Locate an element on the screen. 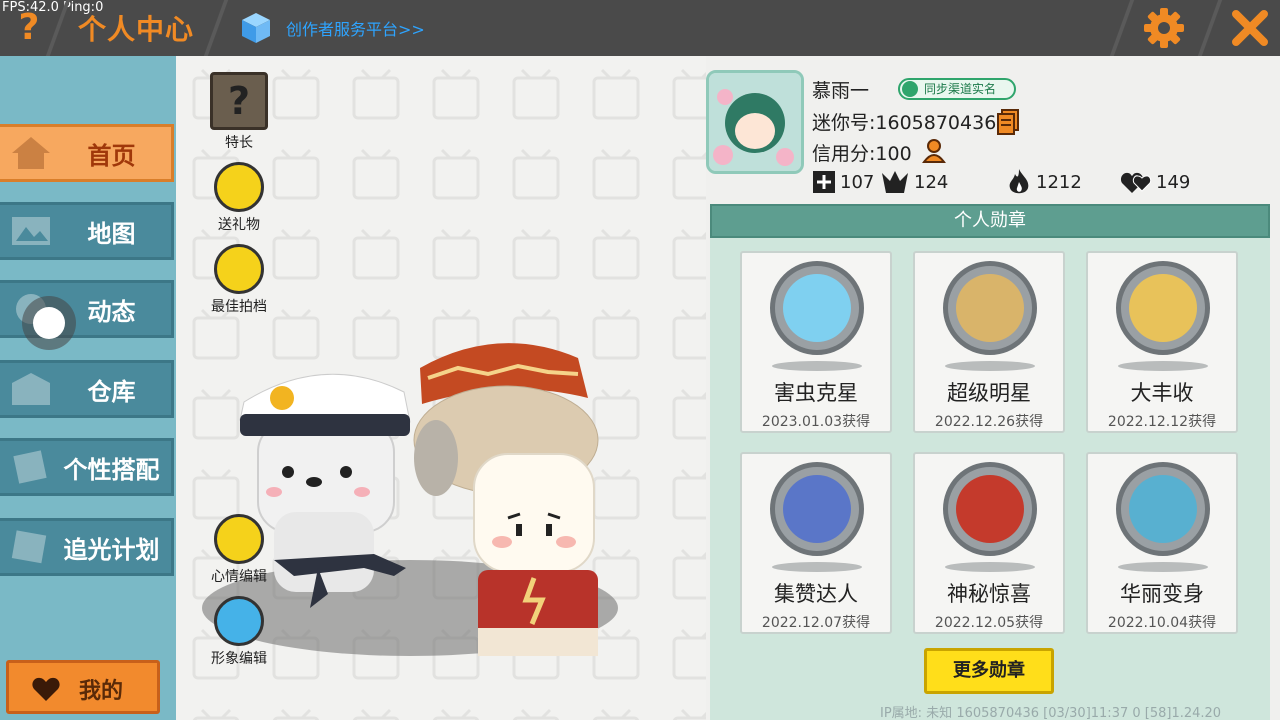  medal-card: 害虫克星 2023.01.03获得 is located at coordinates (816, 342).